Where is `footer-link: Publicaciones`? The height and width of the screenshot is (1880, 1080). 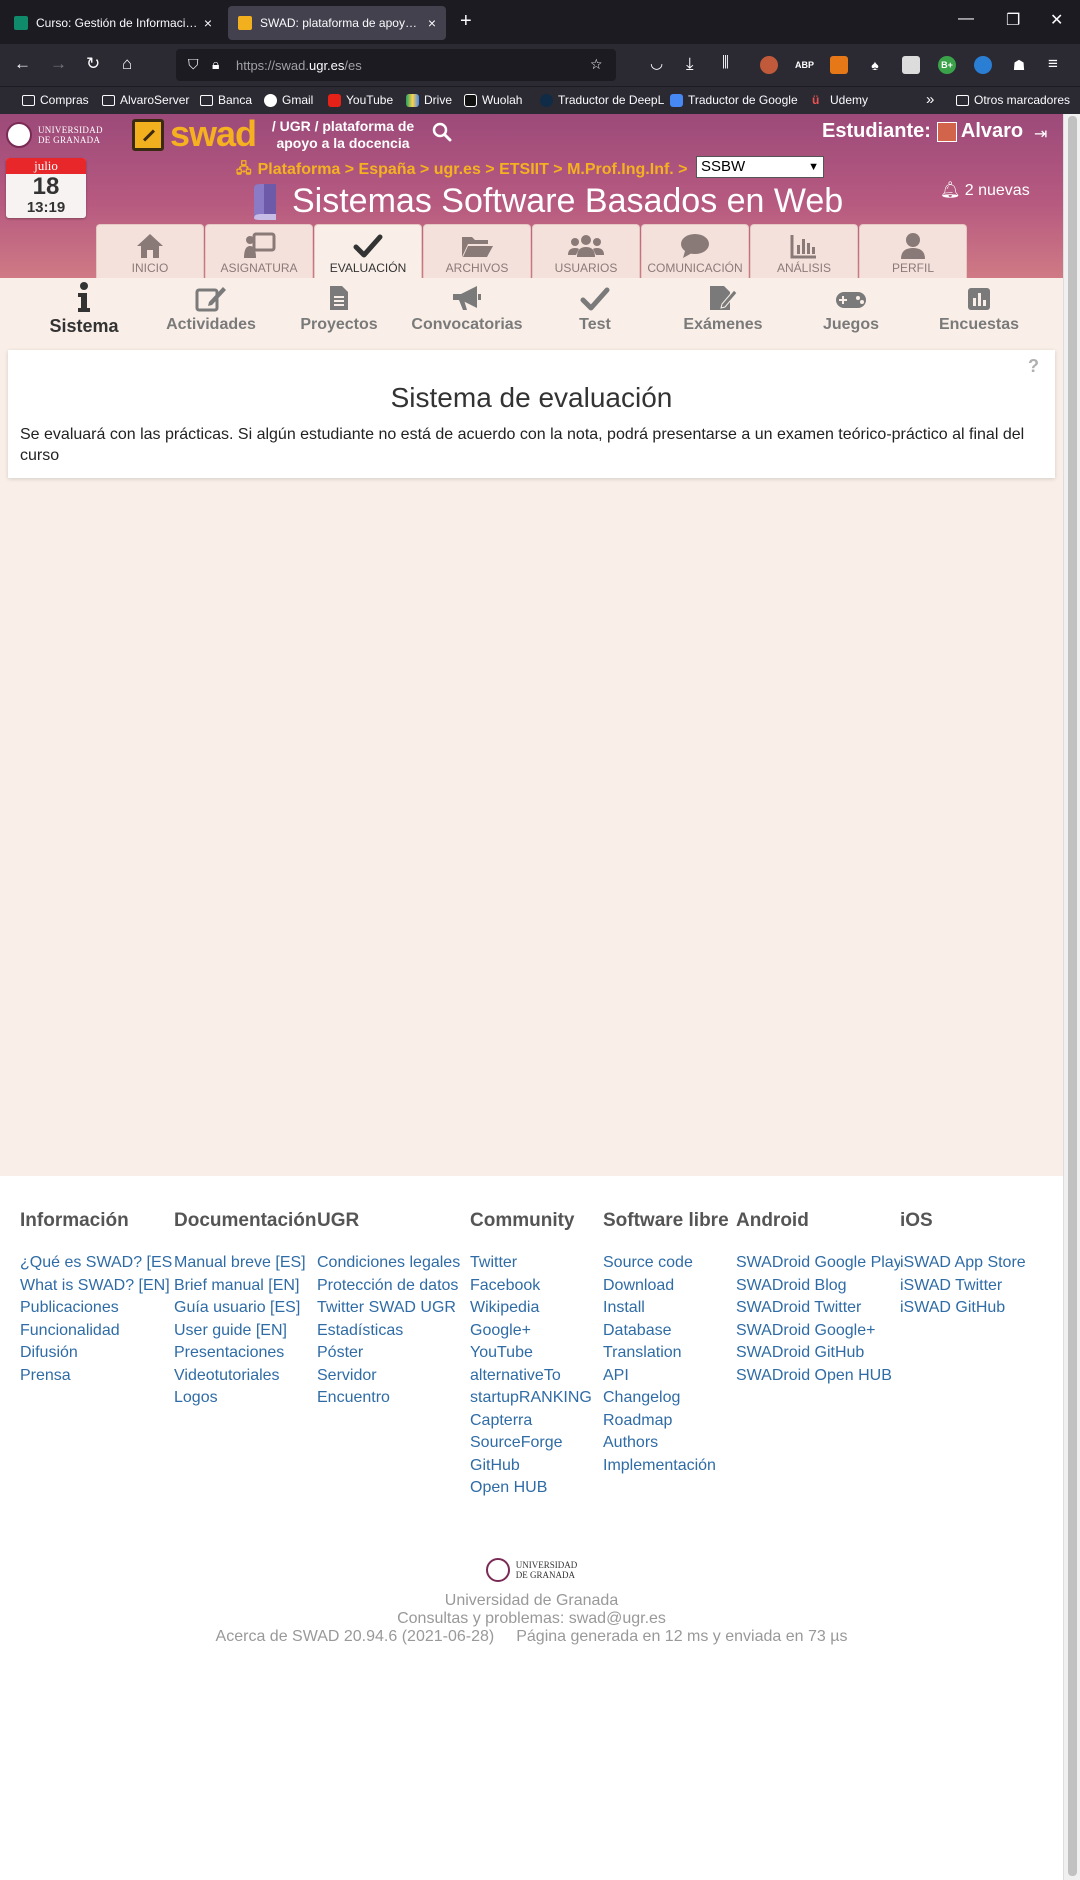
footer-link: Publicaciones is located at coordinates (96, 1308).